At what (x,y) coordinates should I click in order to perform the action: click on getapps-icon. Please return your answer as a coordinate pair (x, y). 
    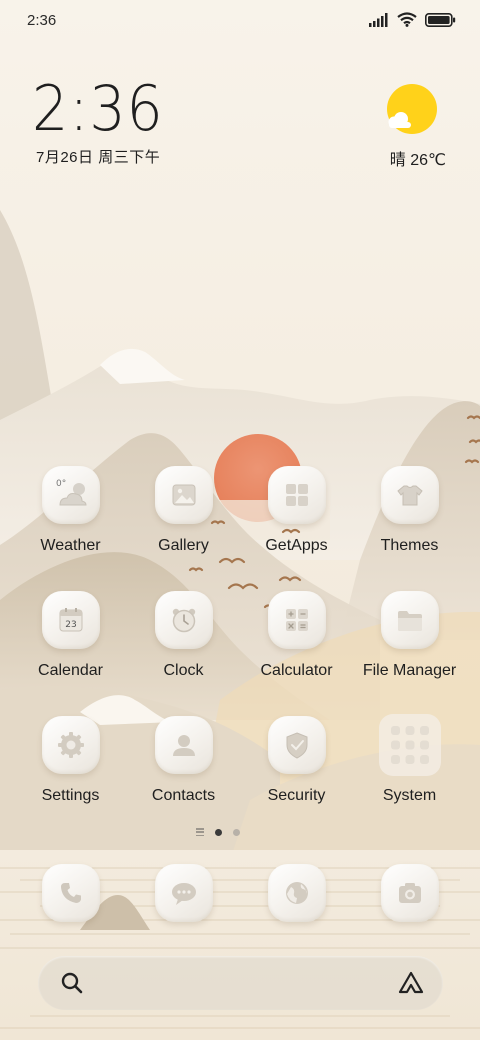
    Looking at the image, I should click on (296, 495).